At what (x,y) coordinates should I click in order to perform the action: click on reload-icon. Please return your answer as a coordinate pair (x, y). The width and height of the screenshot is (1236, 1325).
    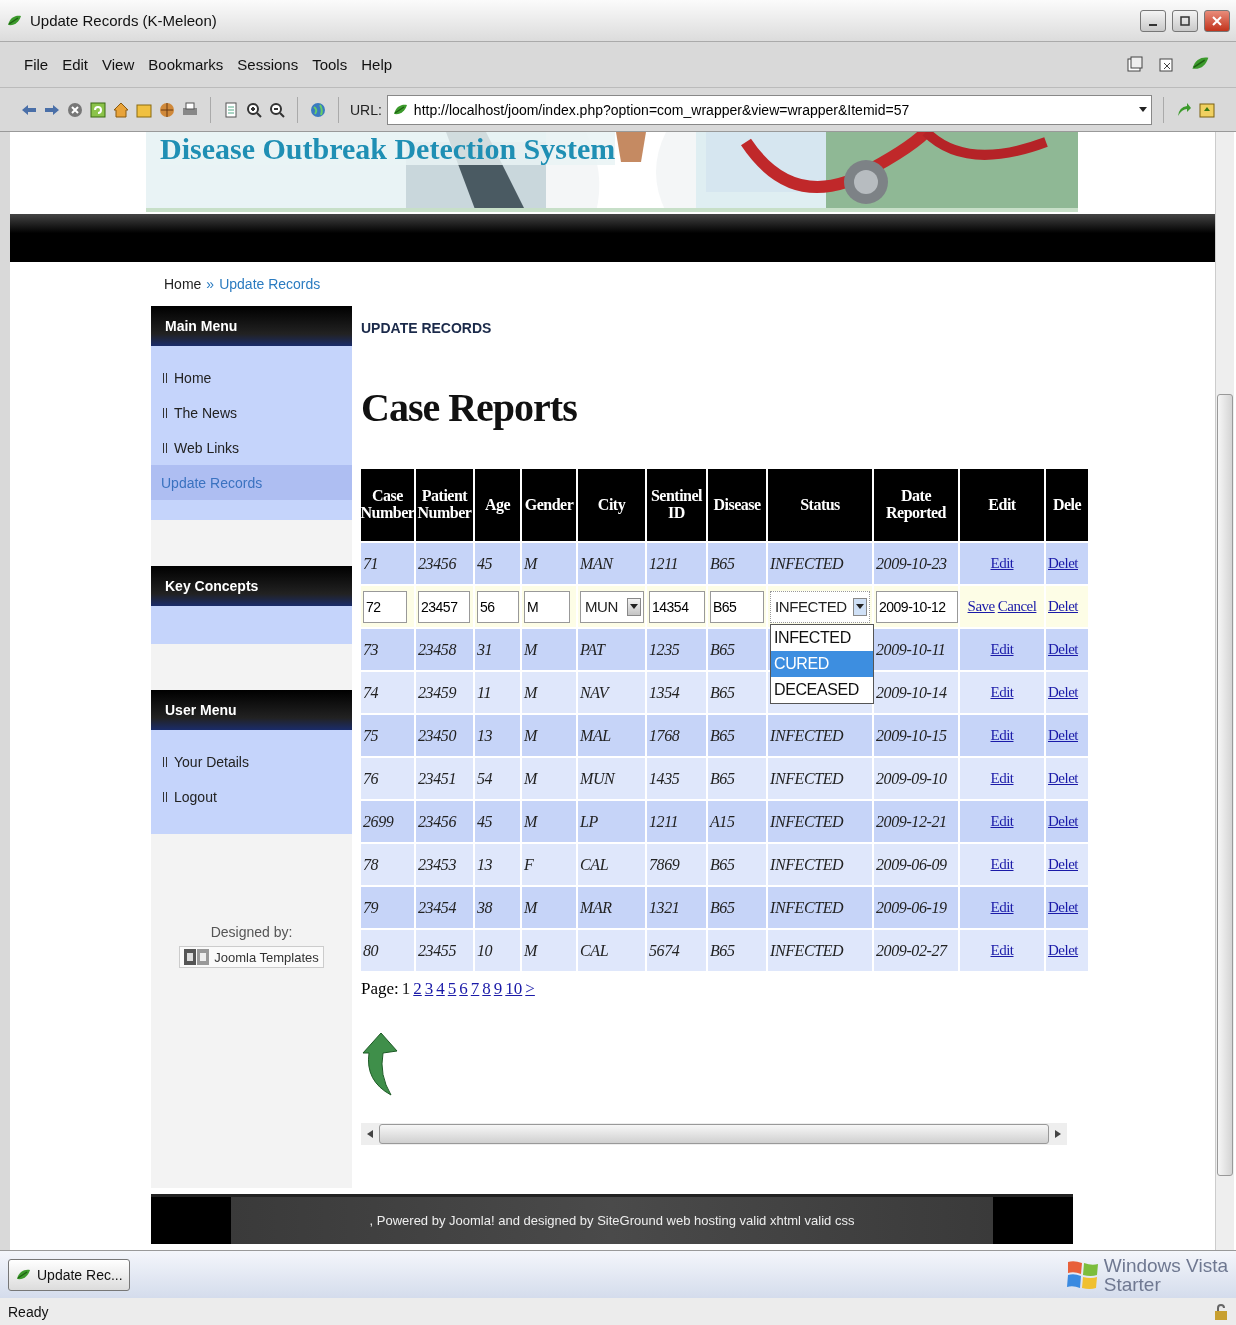
    Looking at the image, I should click on (98, 109).